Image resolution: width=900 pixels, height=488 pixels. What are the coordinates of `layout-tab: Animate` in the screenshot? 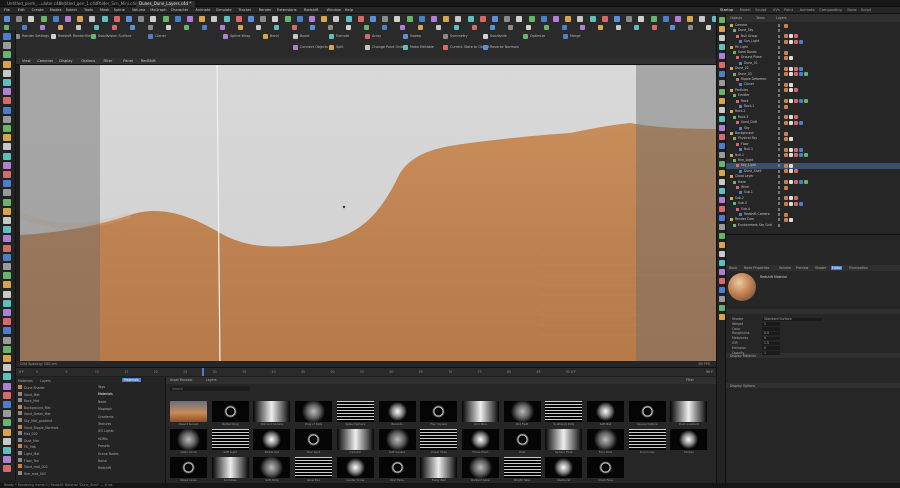 It's located at (807, 10).